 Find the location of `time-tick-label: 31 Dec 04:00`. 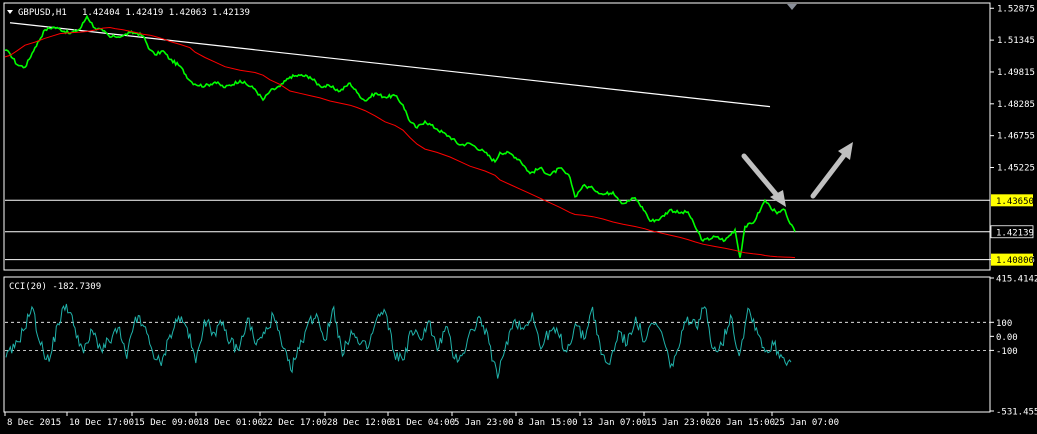

time-tick-label: 31 Dec 04:00 is located at coordinates (422, 423).